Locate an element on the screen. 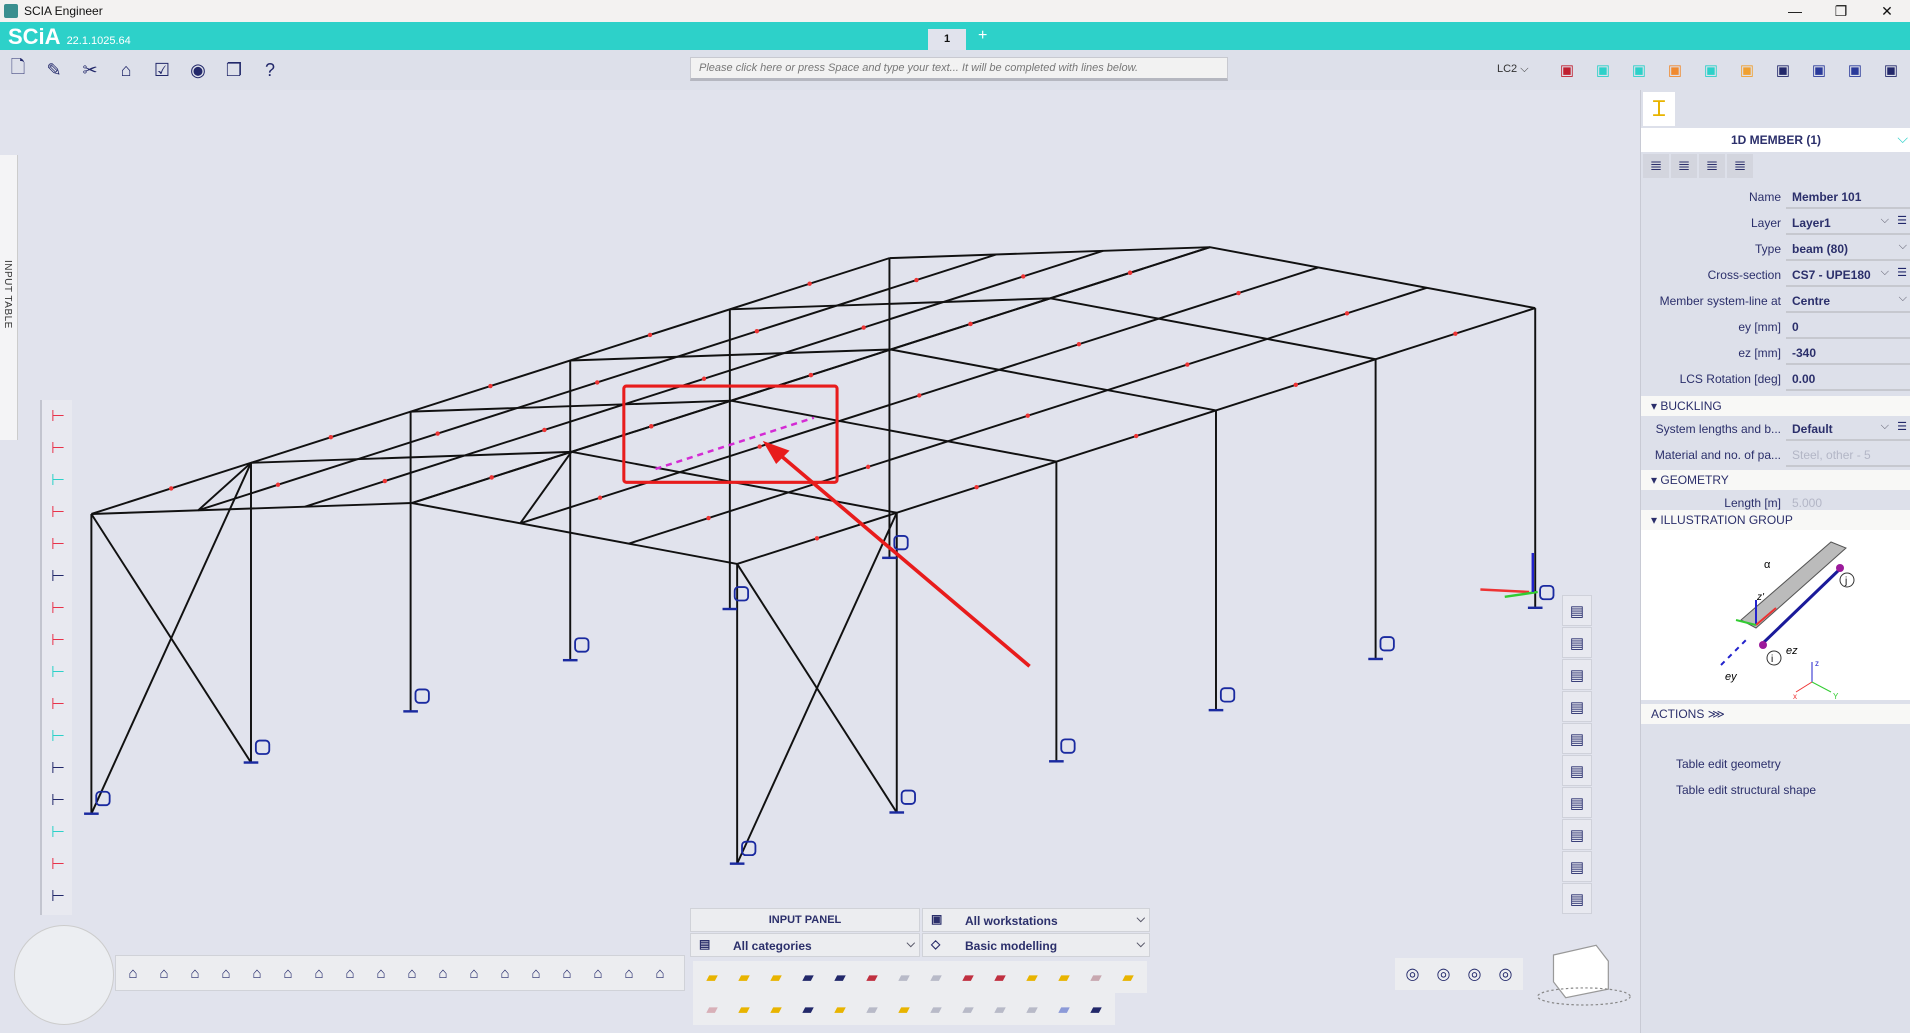 This screenshot has width=1910, height=1033. paint-icon: ⊢ is located at coordinates (58, 576).